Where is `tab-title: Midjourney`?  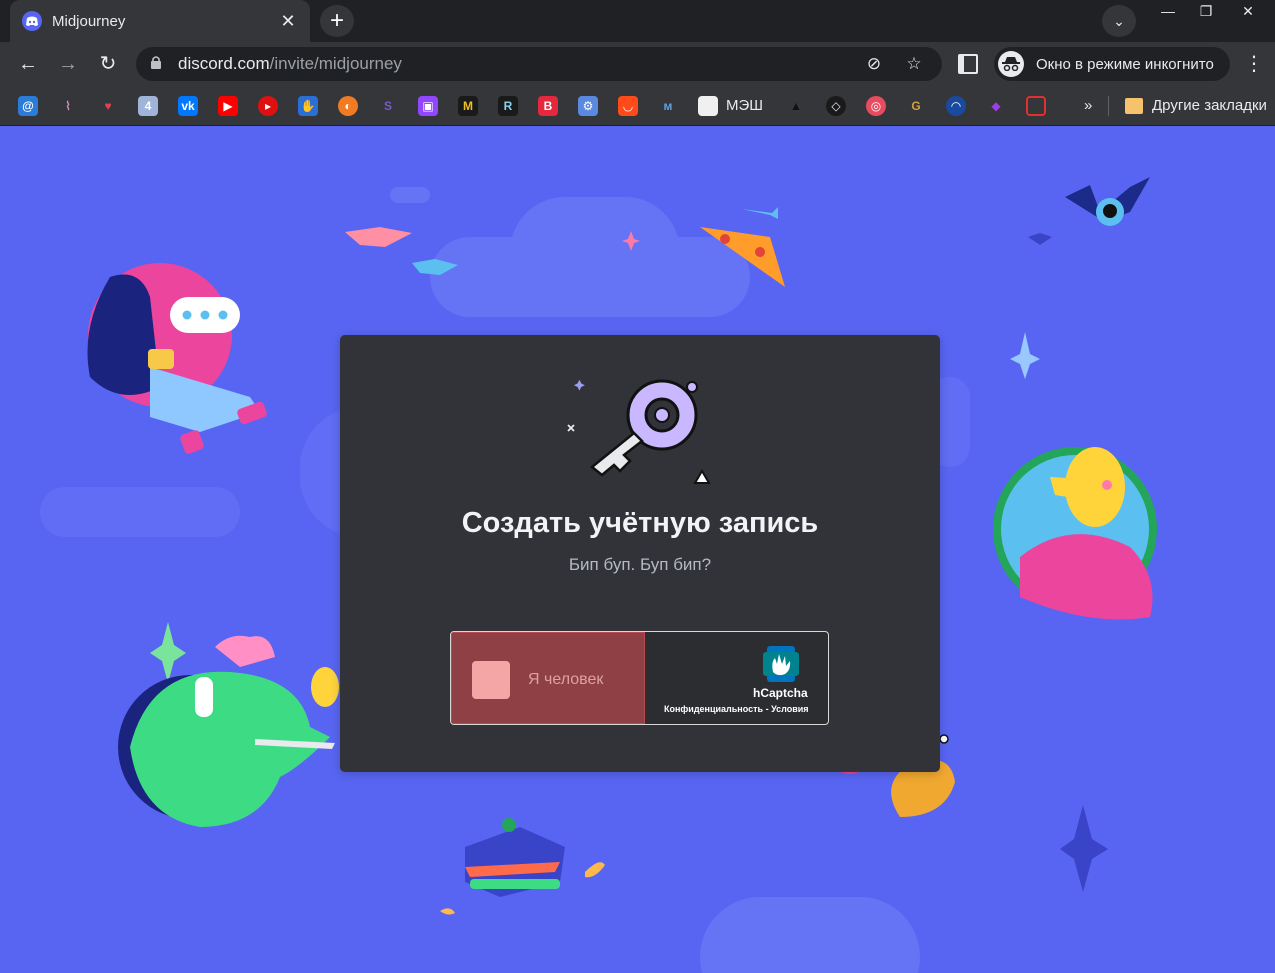 tab-title: Midjourney is located at coordinates (89, 21).